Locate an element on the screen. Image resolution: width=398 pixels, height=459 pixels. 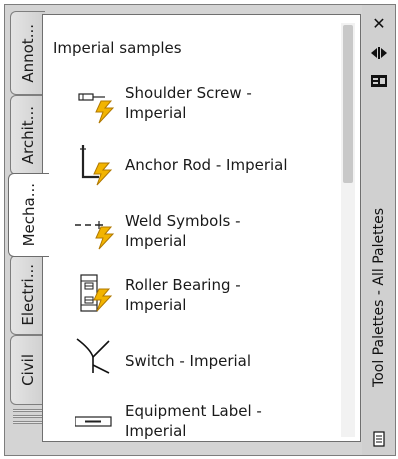
tool-anchor-rod: Anchor Rod - Imperial is located at coordinates (191, 171).